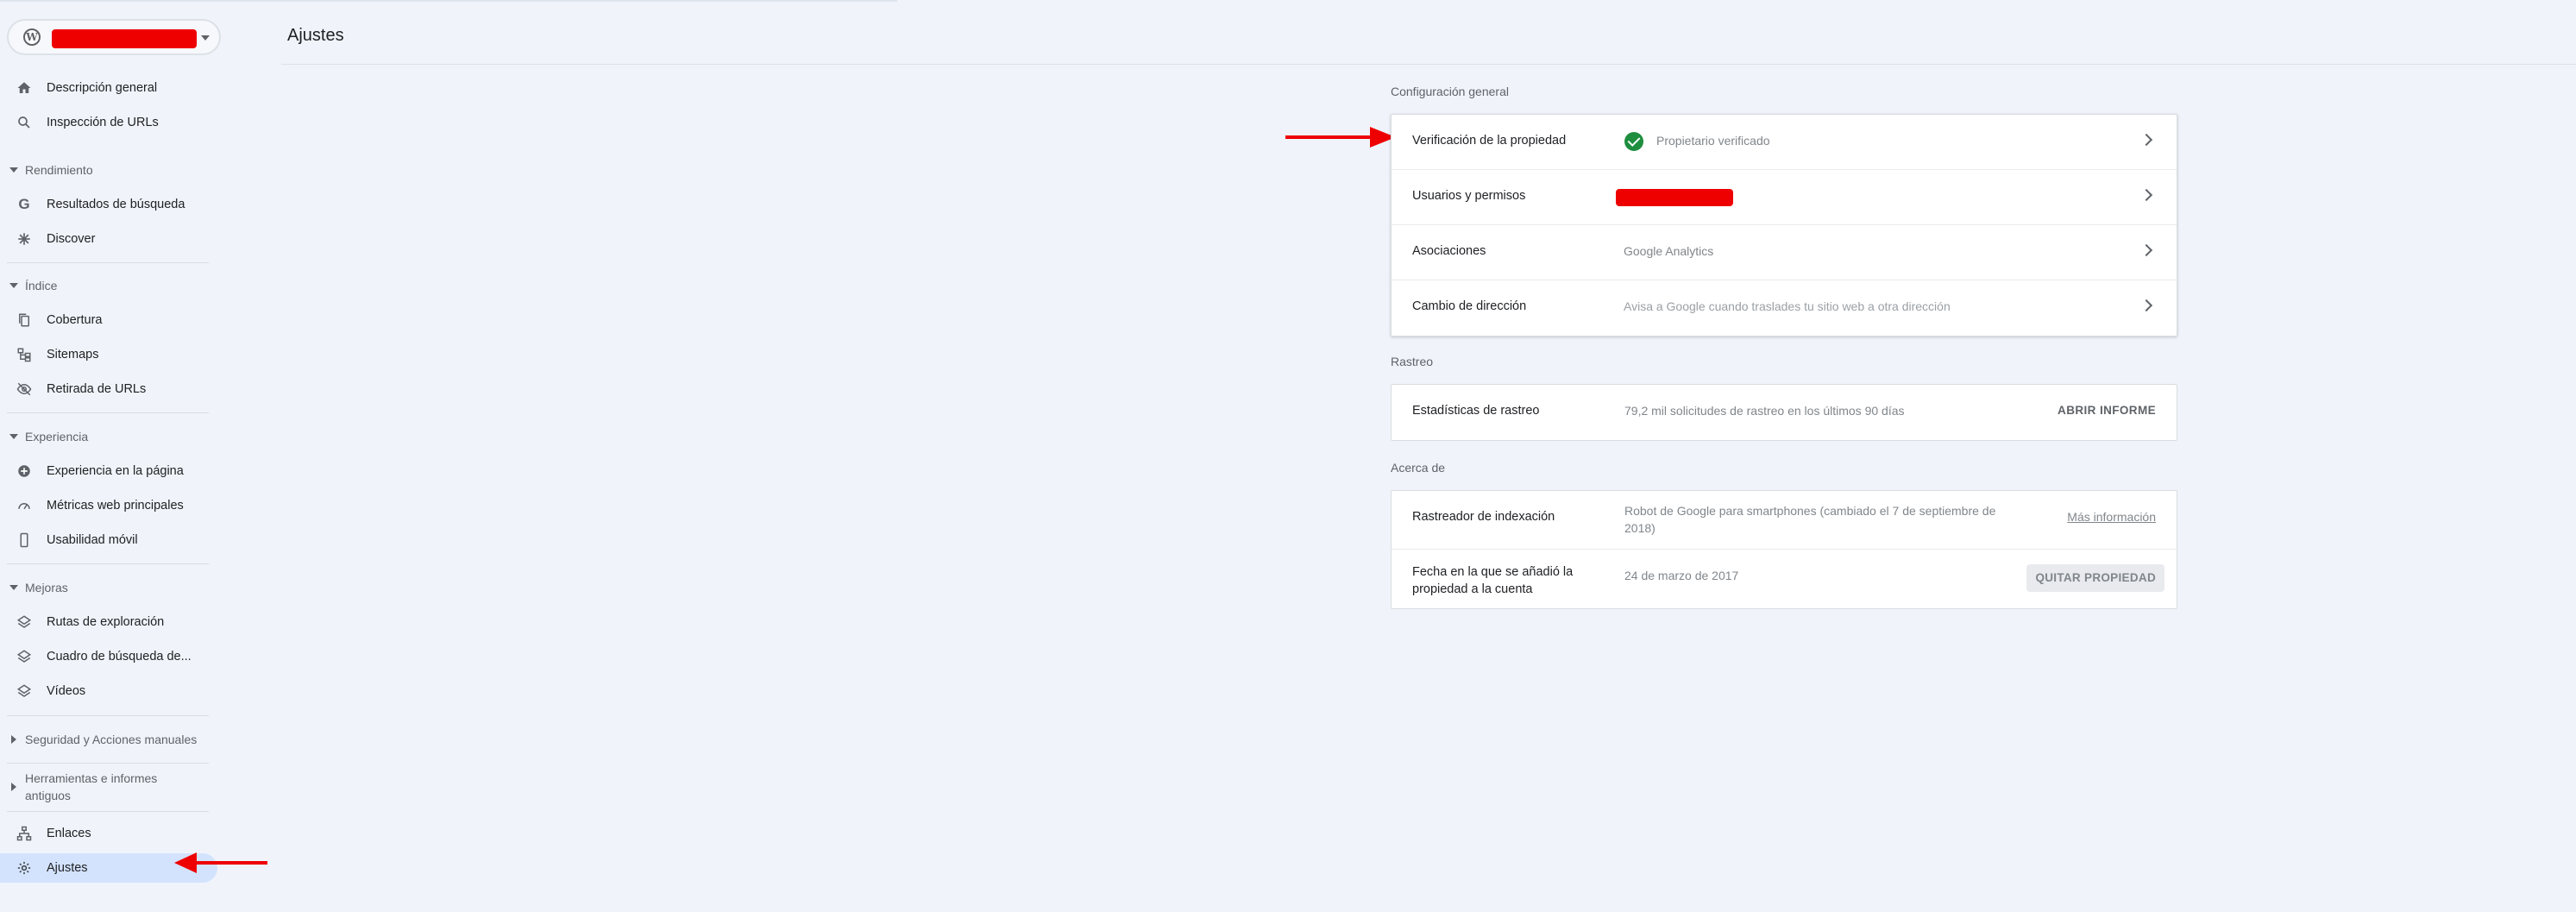 This screenshot has width=2576, height=912. Describe the element at coordinates (1669, 251) in the screenshot. I see `row-value: Google Analytics` at that location.